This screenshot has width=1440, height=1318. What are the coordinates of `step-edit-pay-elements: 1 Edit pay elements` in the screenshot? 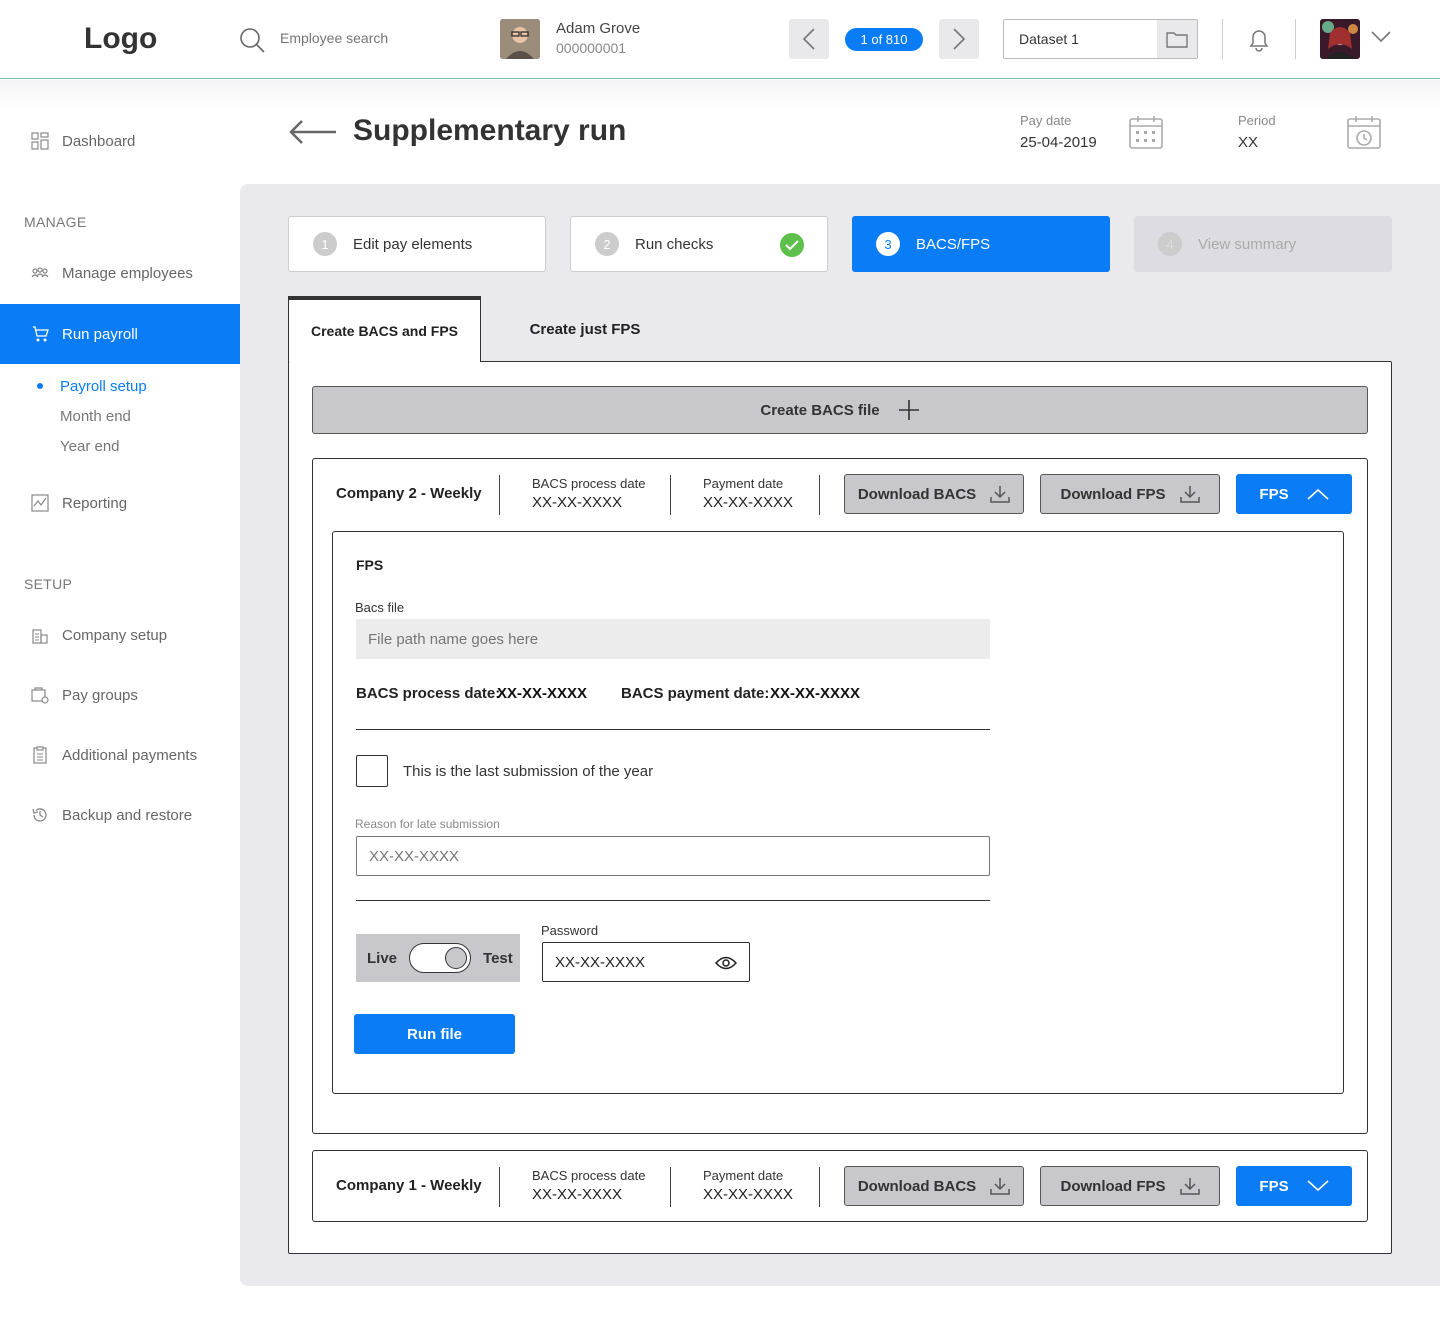 It's located at (417, 244).